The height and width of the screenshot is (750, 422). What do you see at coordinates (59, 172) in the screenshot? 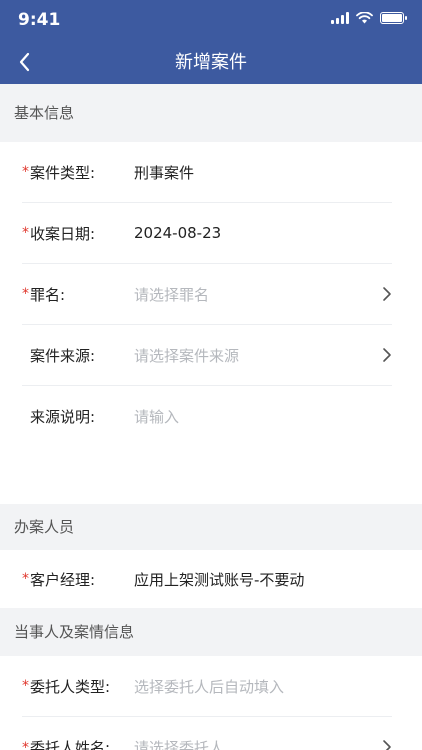
I see `case-type-label: * 案件类型:` at bounding box center [59, 172].